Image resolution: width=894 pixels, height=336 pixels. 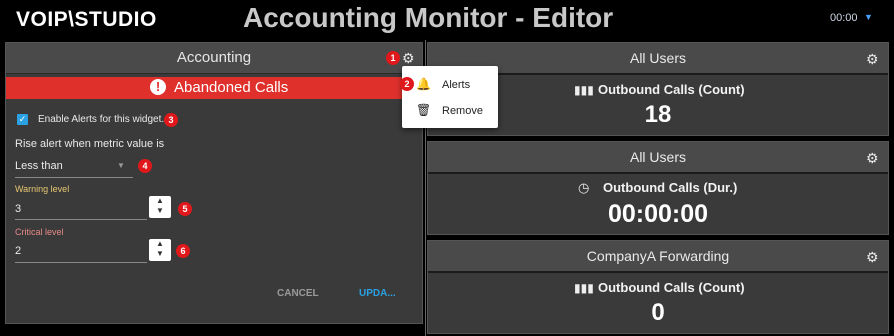 I want to click on chevron-down-icon: ▼, so click(x=868, y=17).